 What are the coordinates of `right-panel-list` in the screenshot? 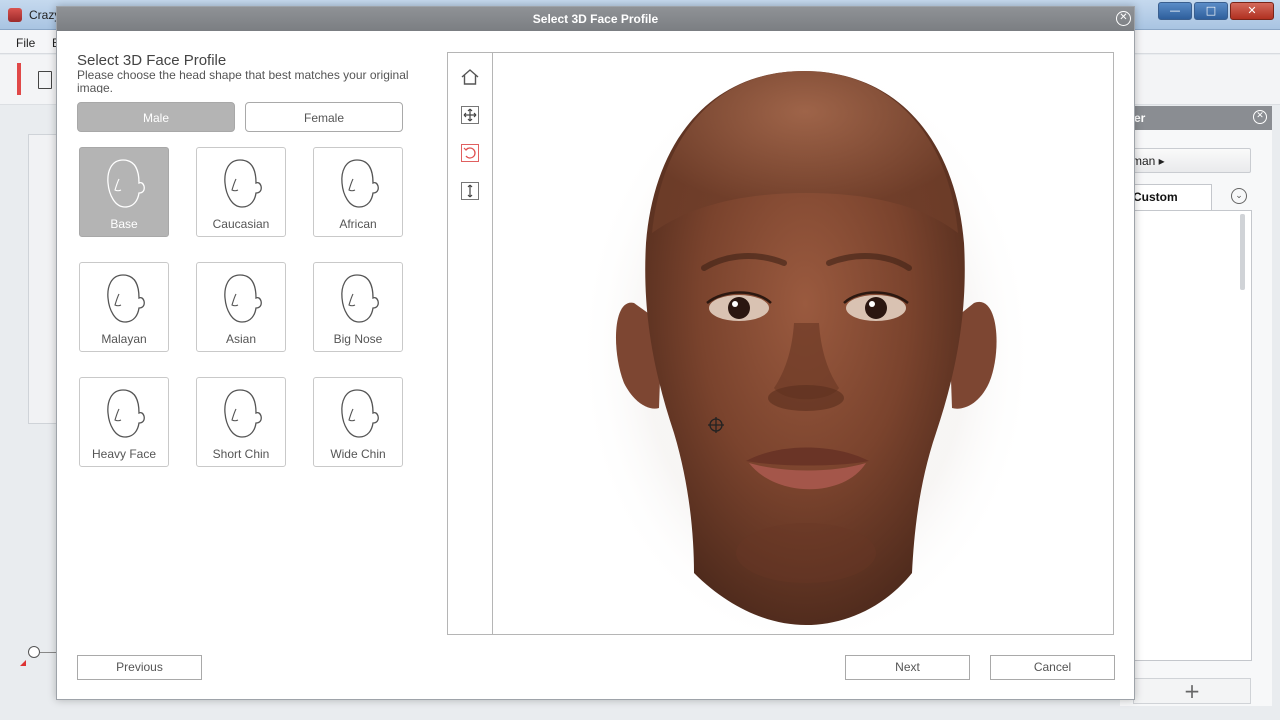 It's located at (1190, 435).